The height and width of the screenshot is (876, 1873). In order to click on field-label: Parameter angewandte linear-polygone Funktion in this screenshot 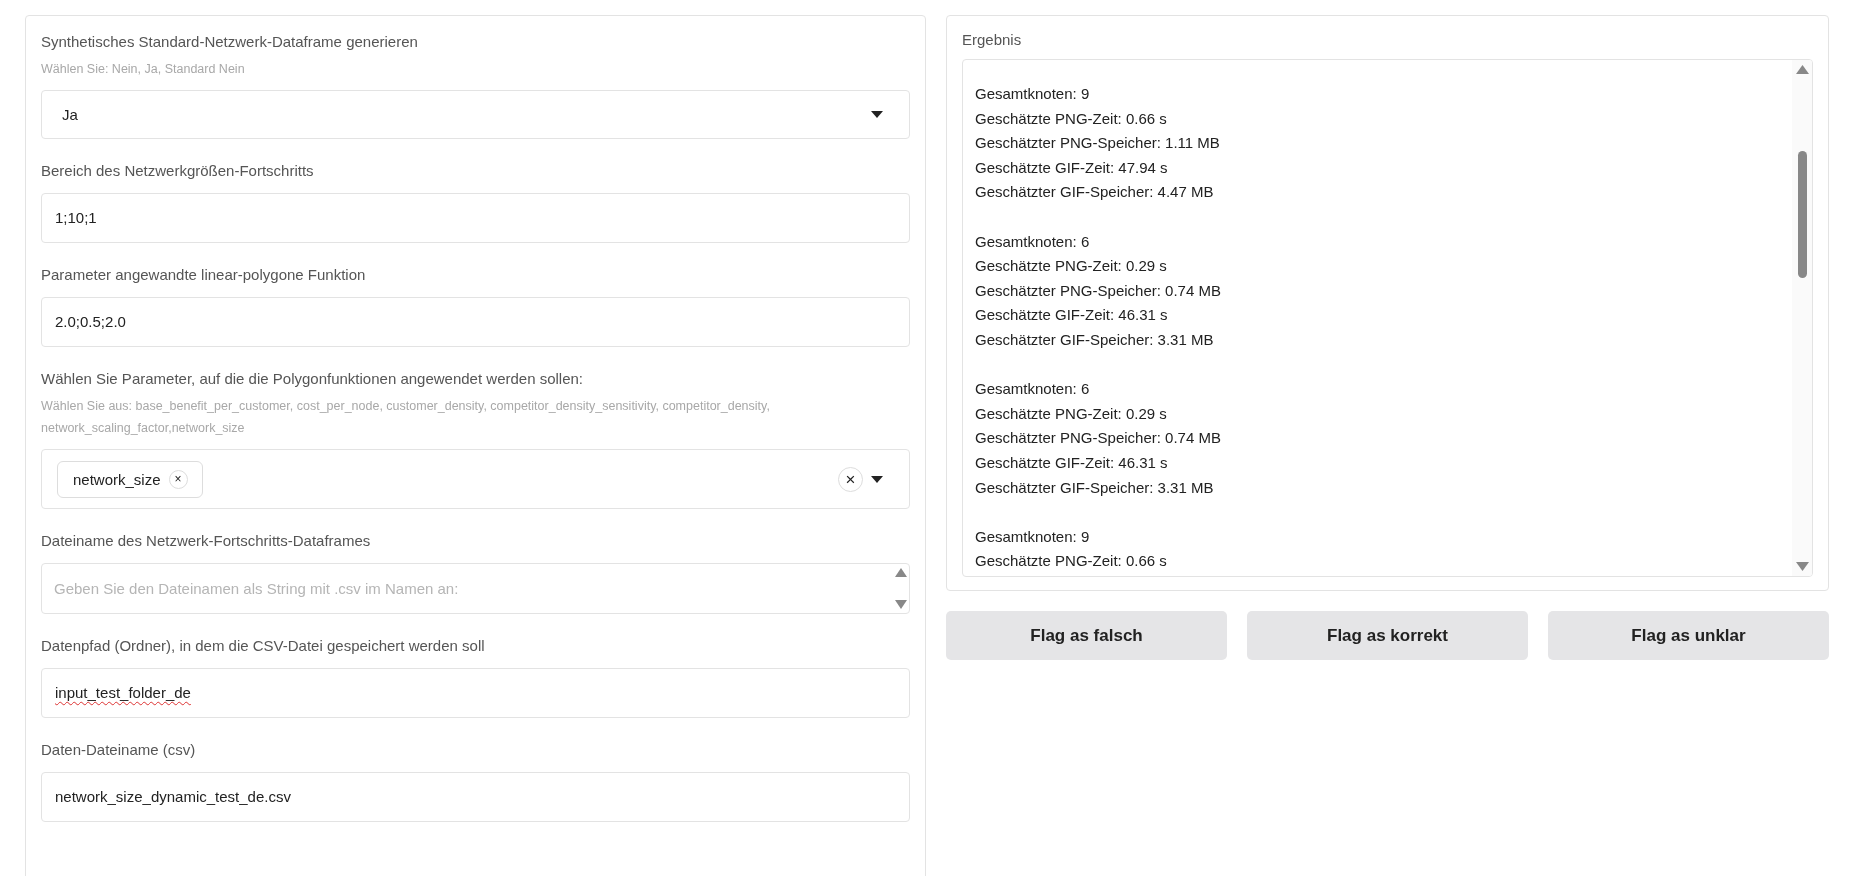, I will do `click(203, 275)`.